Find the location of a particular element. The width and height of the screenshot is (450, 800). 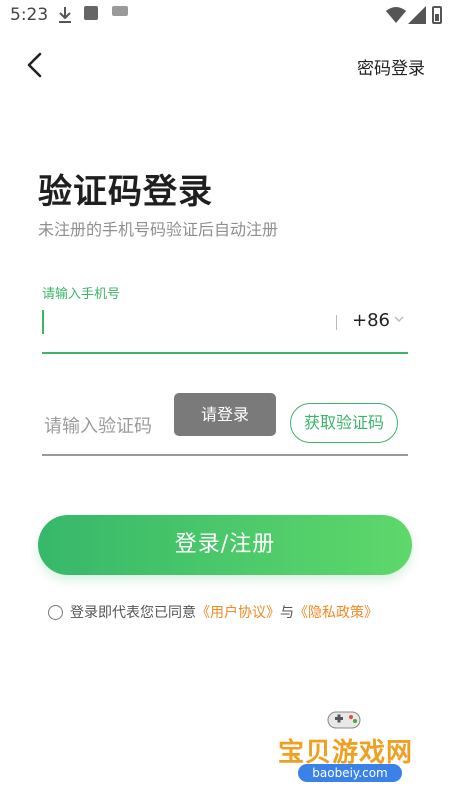

user-agreement-link: 《用户协议》 is located at coordinates (238, 613).